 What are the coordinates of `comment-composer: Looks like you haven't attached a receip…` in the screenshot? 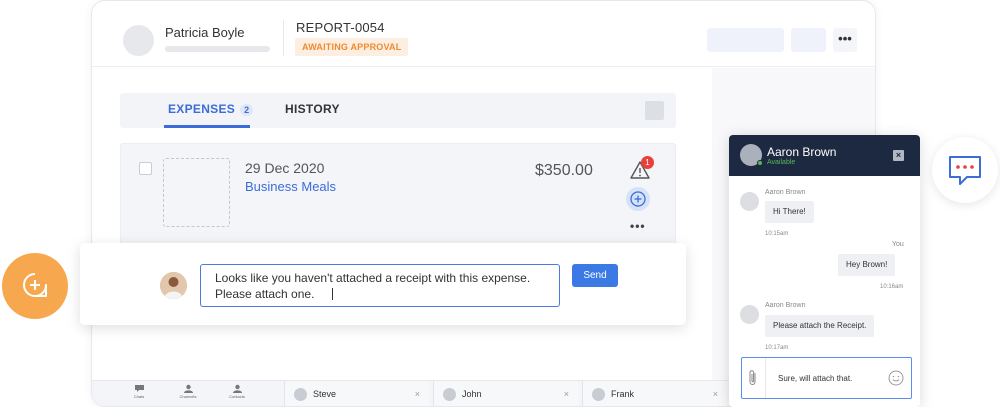 It's located at (383, 284).